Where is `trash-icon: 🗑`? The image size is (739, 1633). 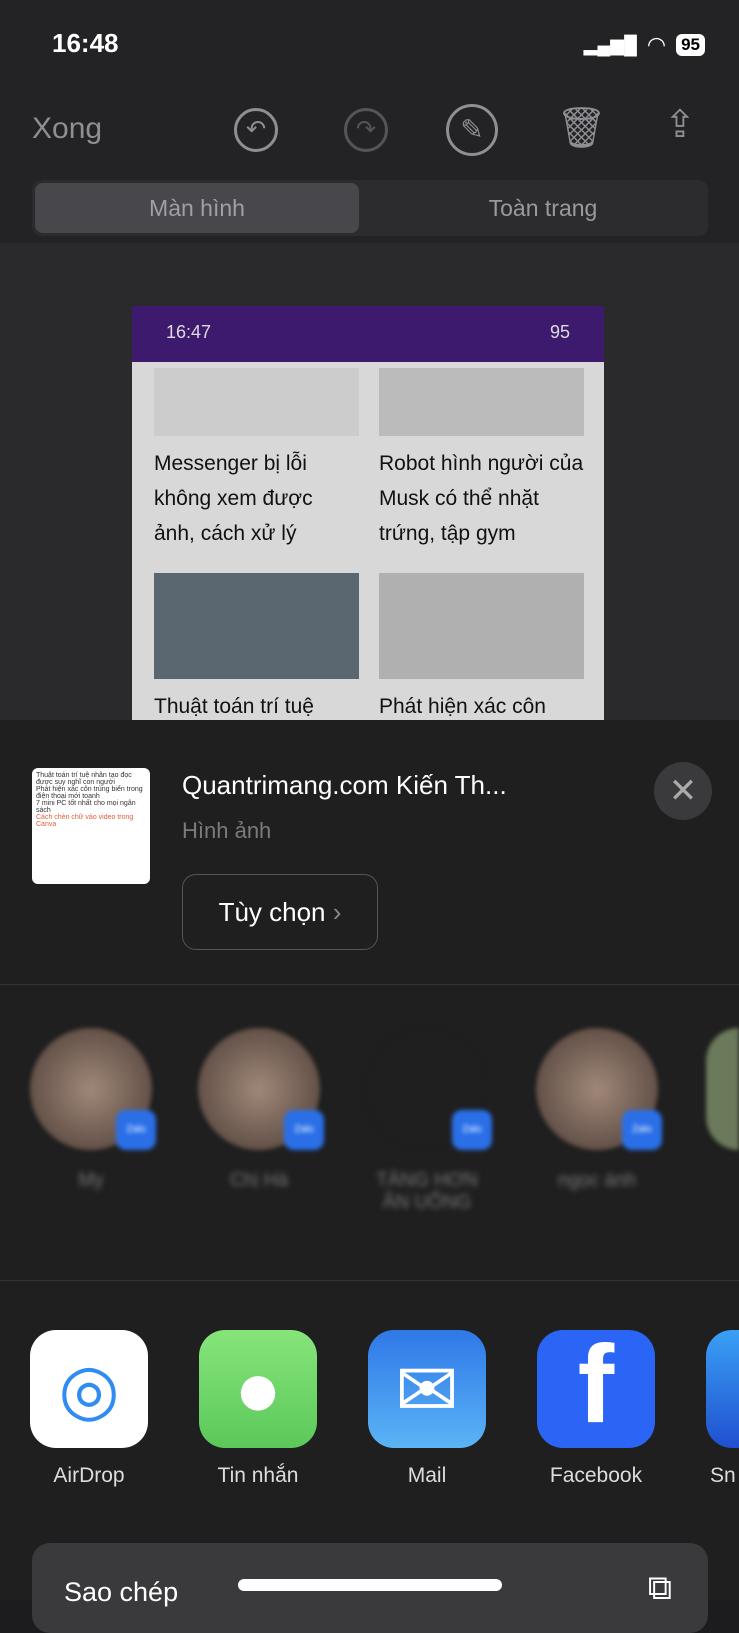
trash-icon: 🗑 is located at coordinates (581, 127).